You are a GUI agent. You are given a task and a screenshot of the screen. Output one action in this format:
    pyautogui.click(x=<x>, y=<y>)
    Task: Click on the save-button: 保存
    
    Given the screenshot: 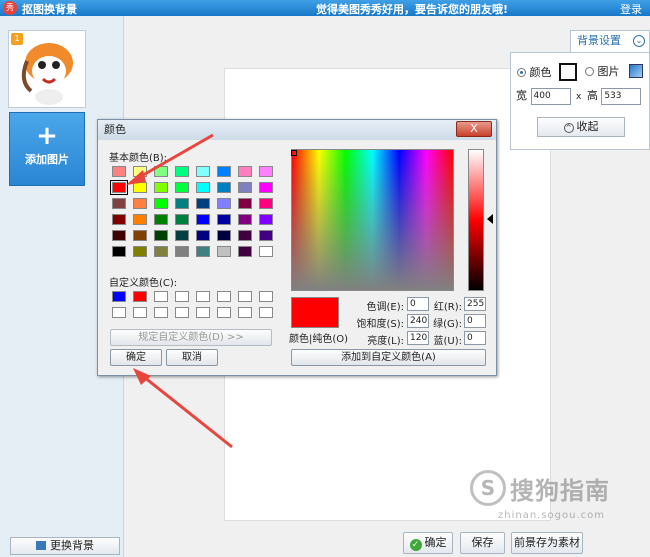 What is the action you would take?
    pyautogui.click(x=482, y=543)
    